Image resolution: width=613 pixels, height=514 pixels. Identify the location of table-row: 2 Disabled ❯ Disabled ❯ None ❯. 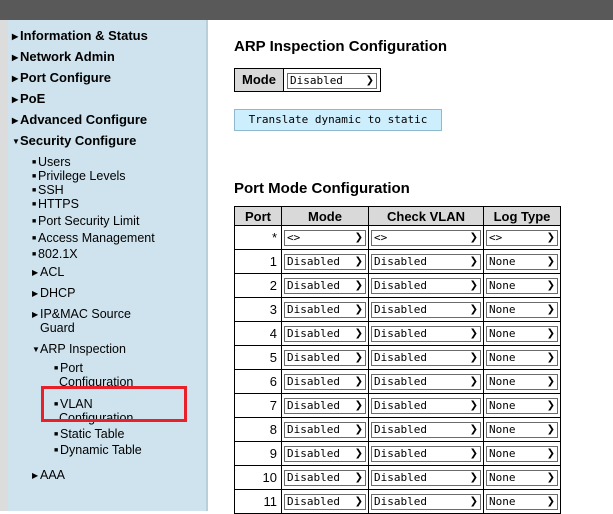
(397, 285).